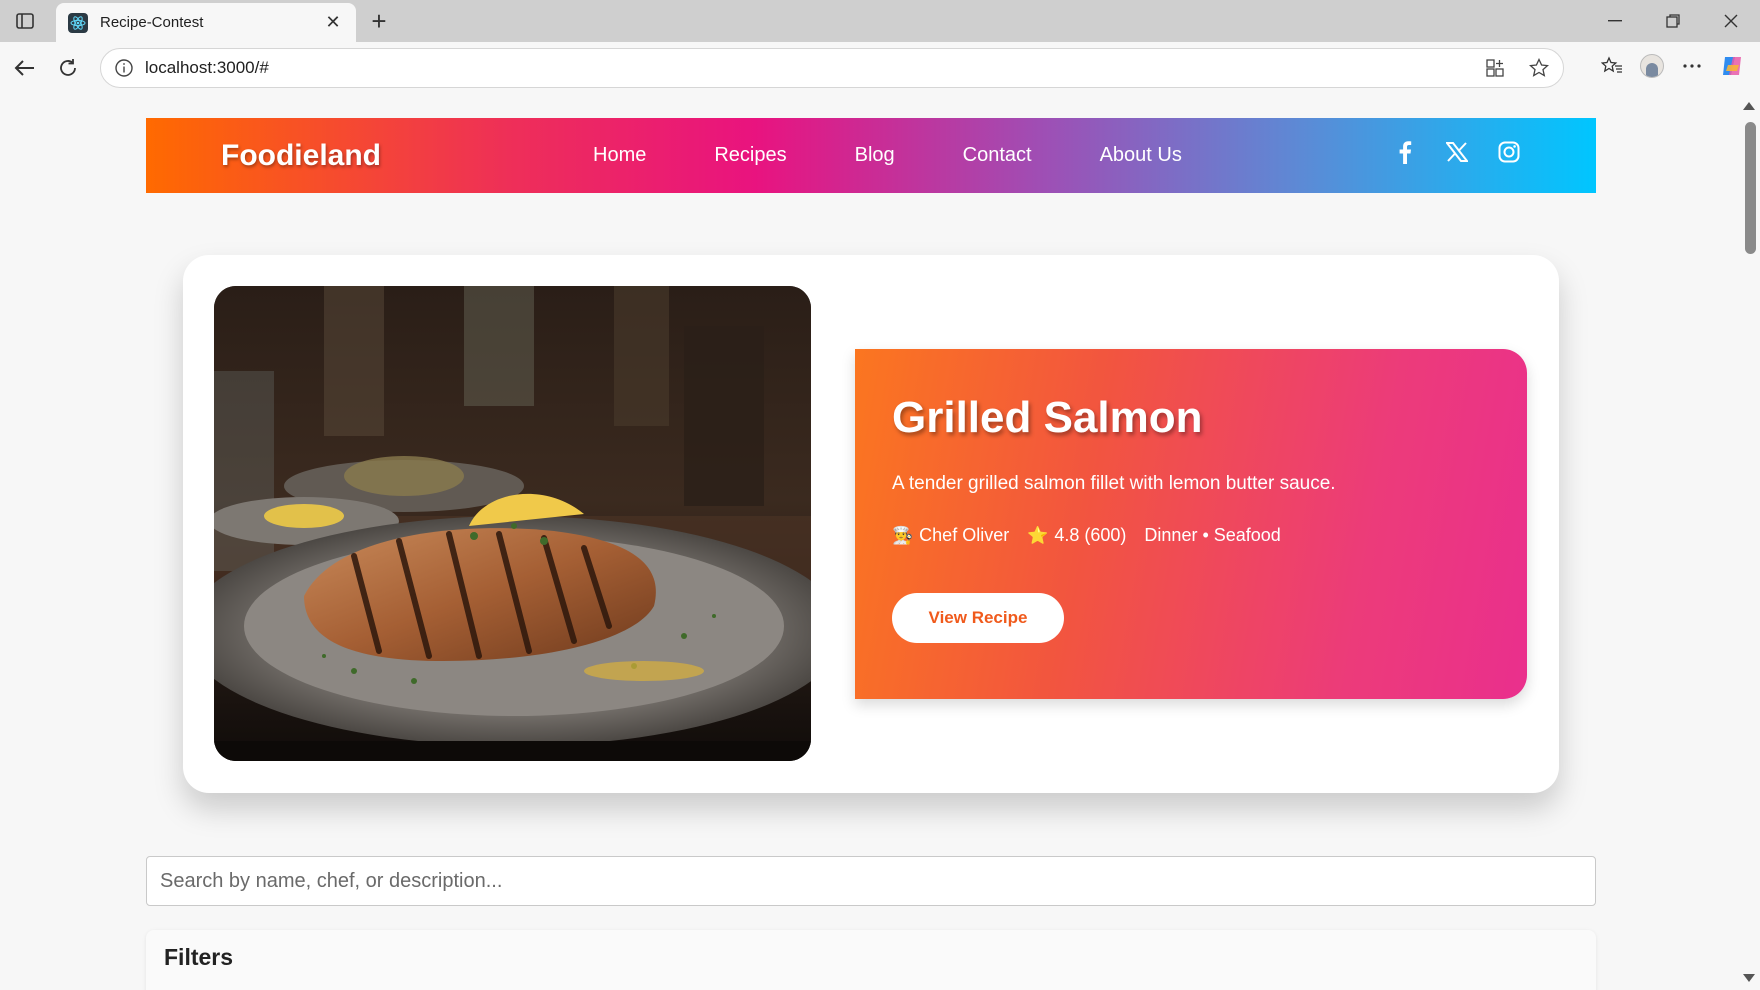 This screenshot has height=990, width=1760. I want to click on site-info-icon, so click(124, 68).